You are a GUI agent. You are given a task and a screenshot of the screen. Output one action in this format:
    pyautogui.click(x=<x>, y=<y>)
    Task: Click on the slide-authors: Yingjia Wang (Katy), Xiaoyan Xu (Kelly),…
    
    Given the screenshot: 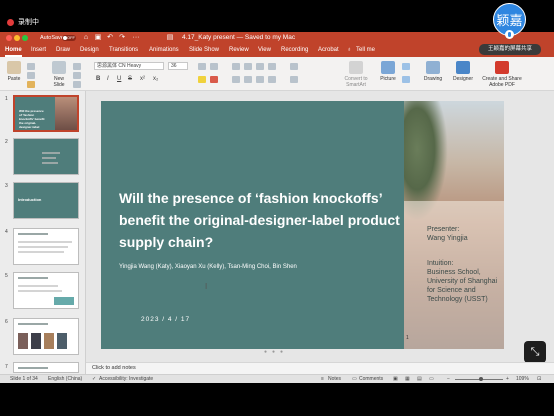 What is the action you would take?
    pyautogui.click(x=208, y=267)
    